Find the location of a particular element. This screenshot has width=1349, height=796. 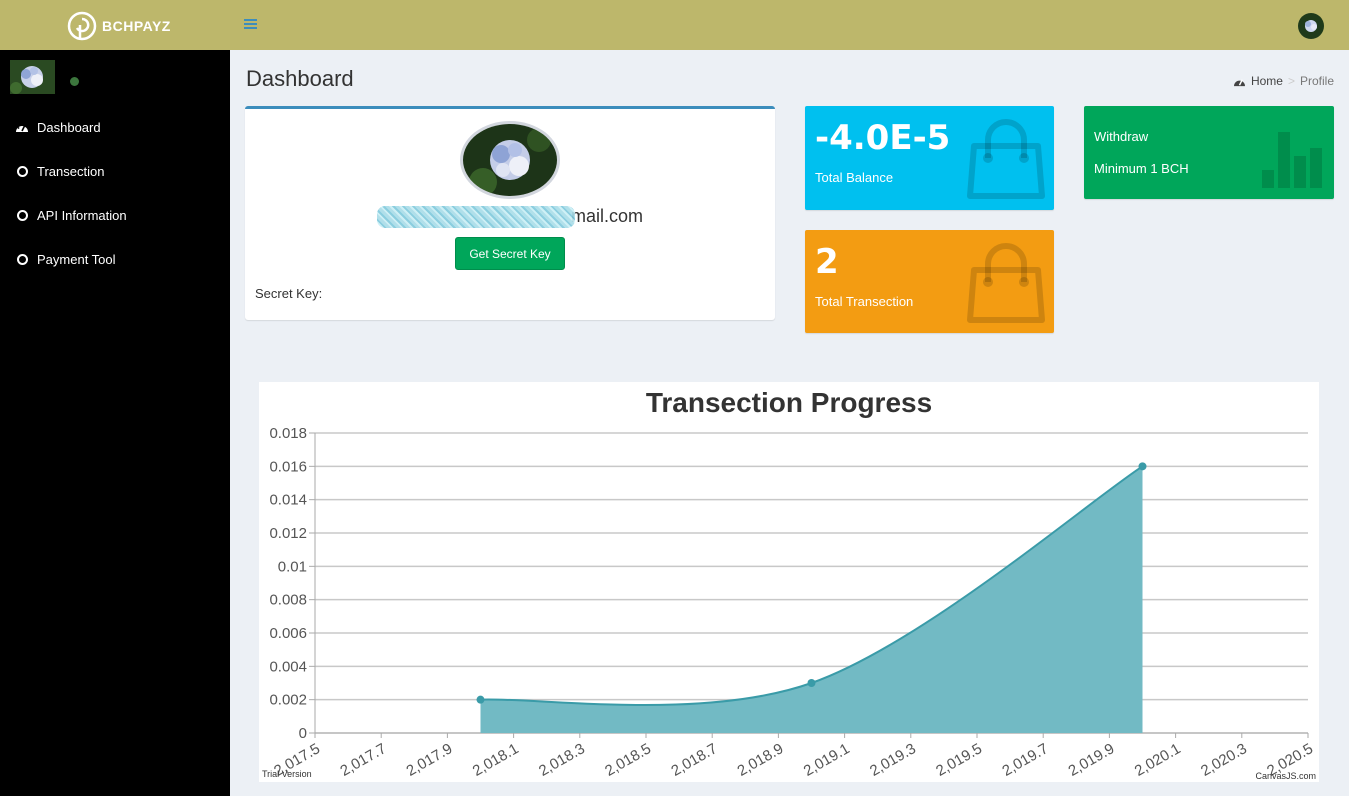

breadcrumb-current: Profile is located at coordinates (1316, 81).